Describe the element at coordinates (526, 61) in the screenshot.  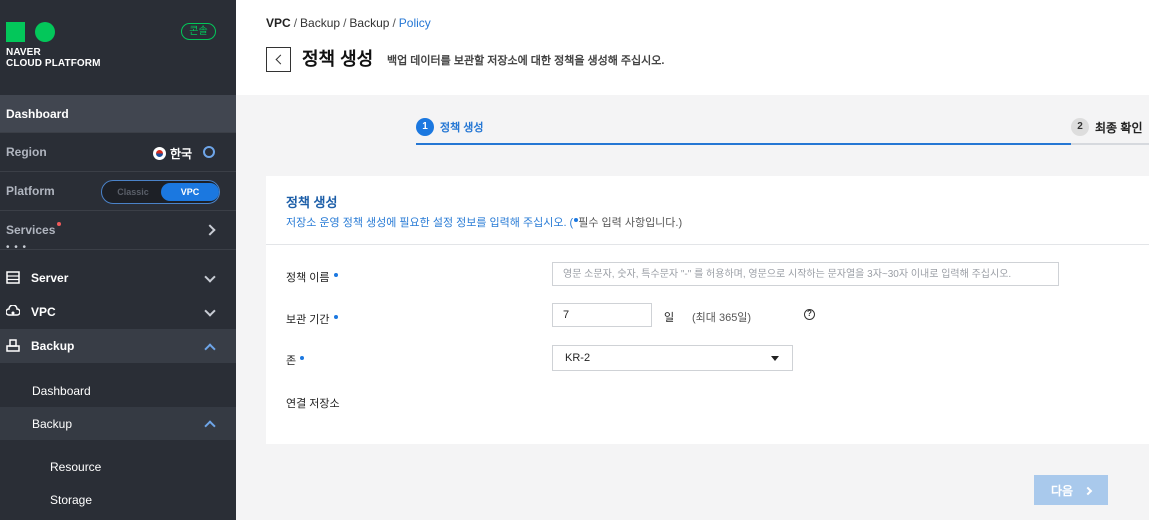
I see `page-description: 백업 데이터를 보관할 저장소에 대한 정책을 생성해 주십시오.` at that location.